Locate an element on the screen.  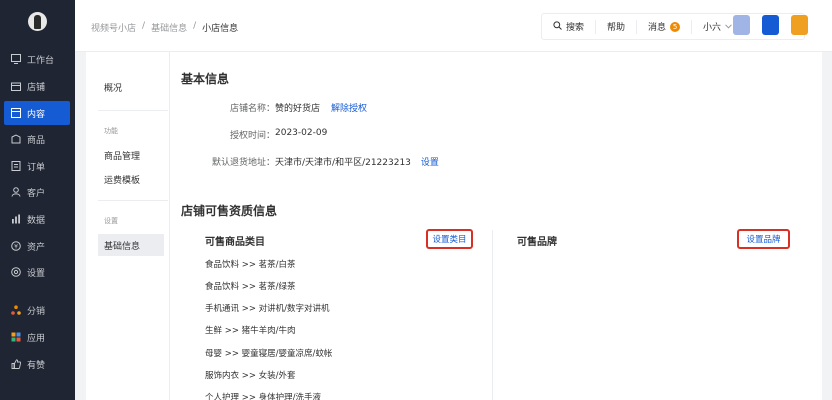
set-categories-button: 设置类目 is located at coordinates (449, 239).